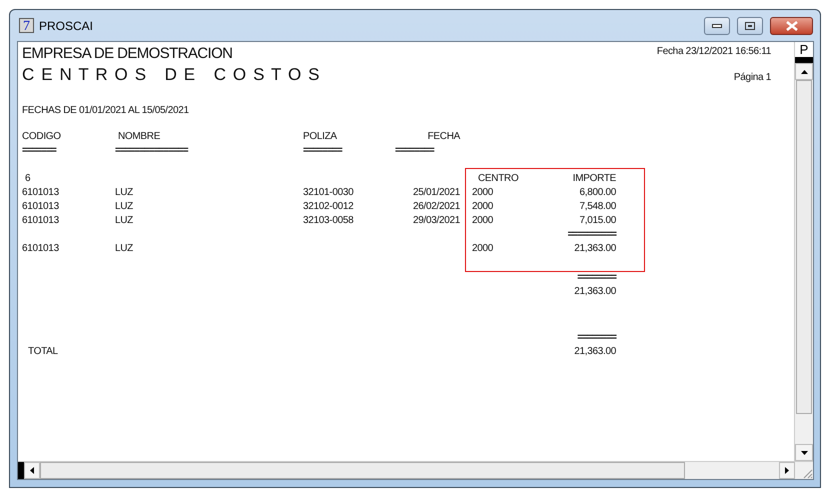  What do you see at coordinates (804, 452) in the screenshot?
I see `scroll-down-icon` at bounding box center [804, 452].